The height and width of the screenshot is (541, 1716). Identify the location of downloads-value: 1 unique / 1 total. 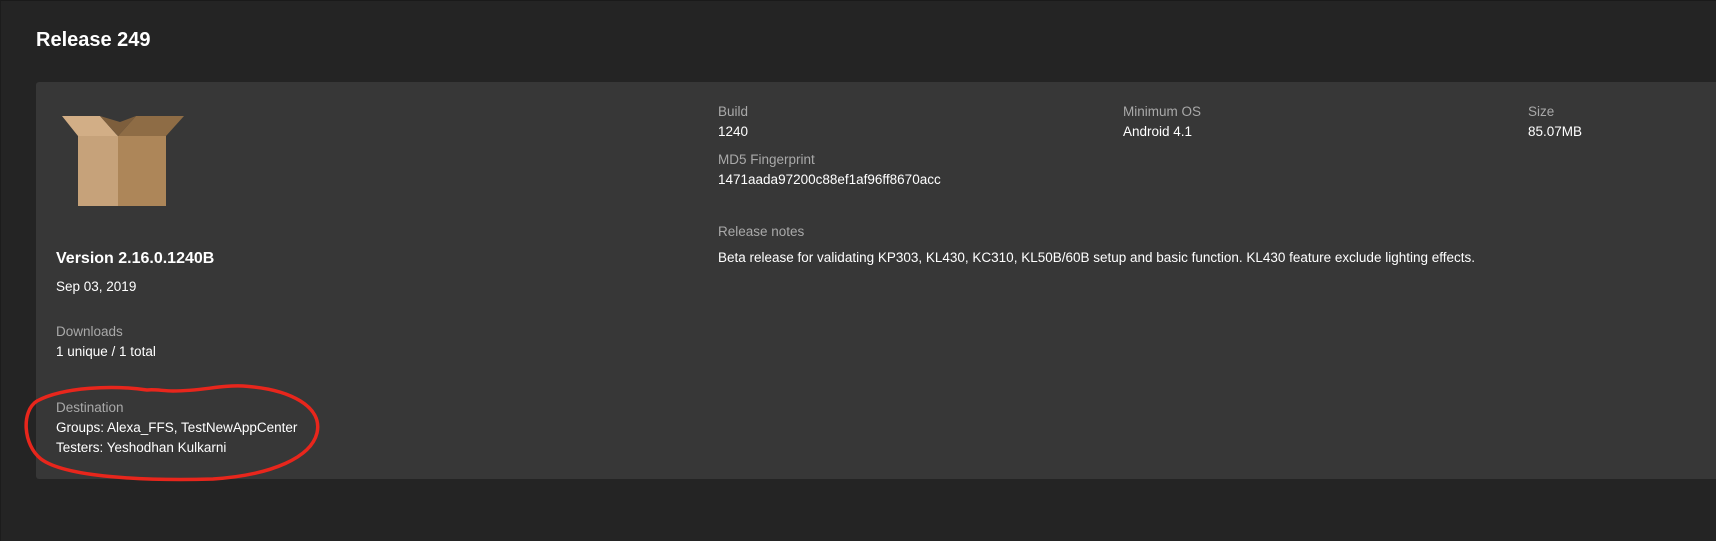
(106, 351).